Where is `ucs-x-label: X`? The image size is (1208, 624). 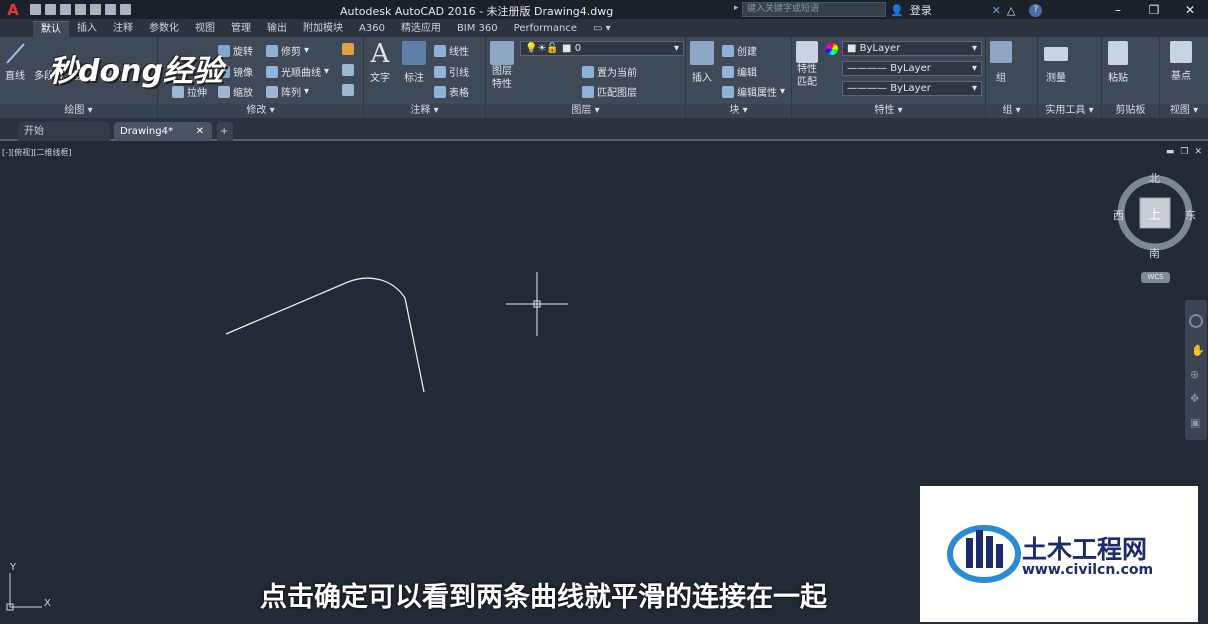
ucs-x-label: X is located at coordinates (47, 603).